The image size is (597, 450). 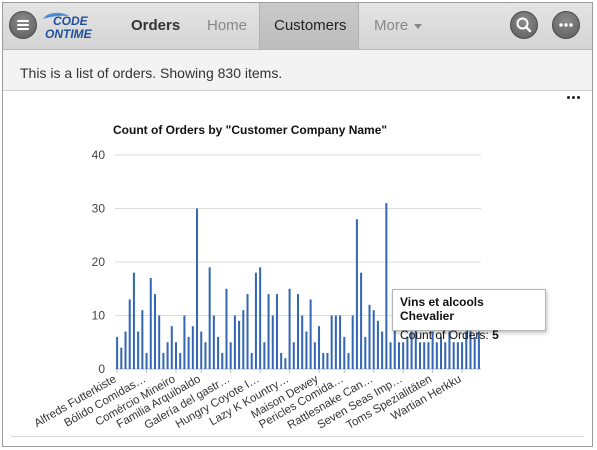 What do you see at coordinates (352, 342) in the screenshot?
I see `bar: Princesa Isabel Vinhos: 10` at bounding box center [352, 342].